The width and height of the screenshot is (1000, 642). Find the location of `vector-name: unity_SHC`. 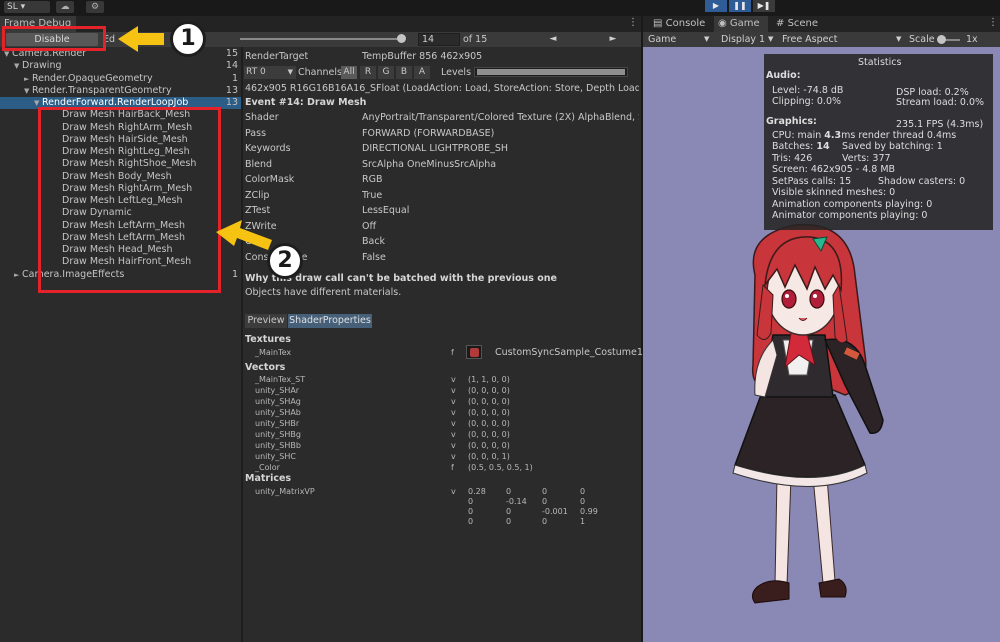

vector-name: unity_SHC is located at coordinates (275, 456).